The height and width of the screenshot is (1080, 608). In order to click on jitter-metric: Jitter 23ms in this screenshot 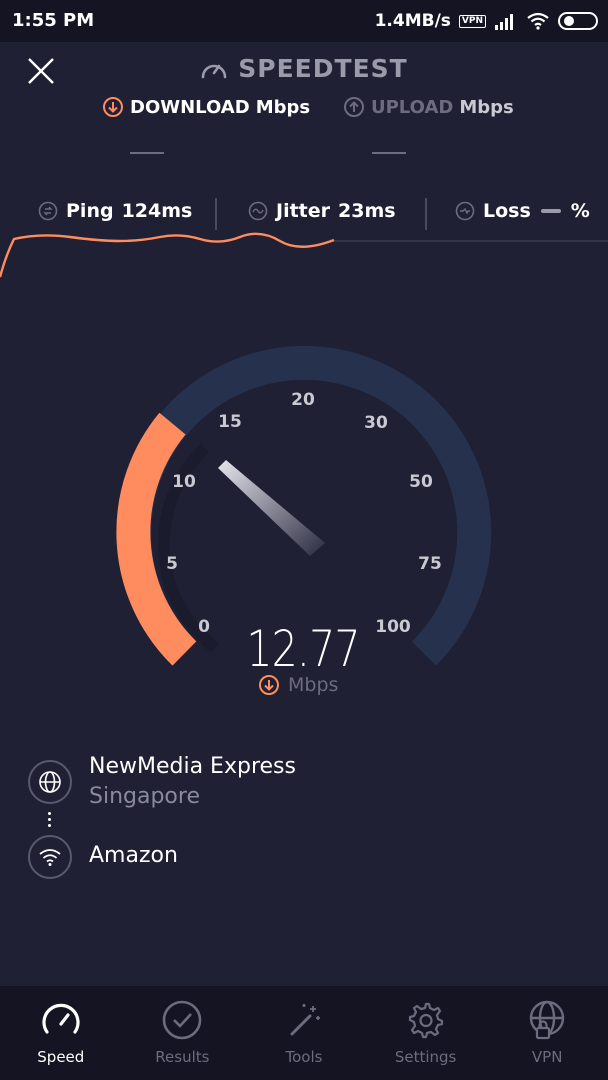, I will do `click(322, 211)`.